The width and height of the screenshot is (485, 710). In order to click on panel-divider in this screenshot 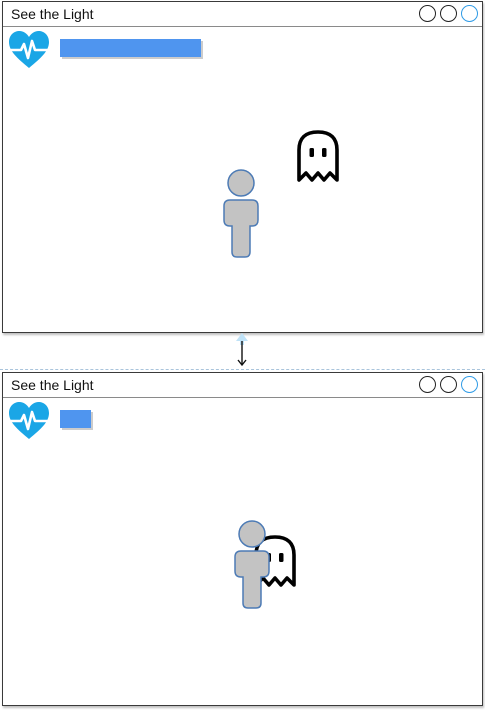, I will do `click(242, 369)`.